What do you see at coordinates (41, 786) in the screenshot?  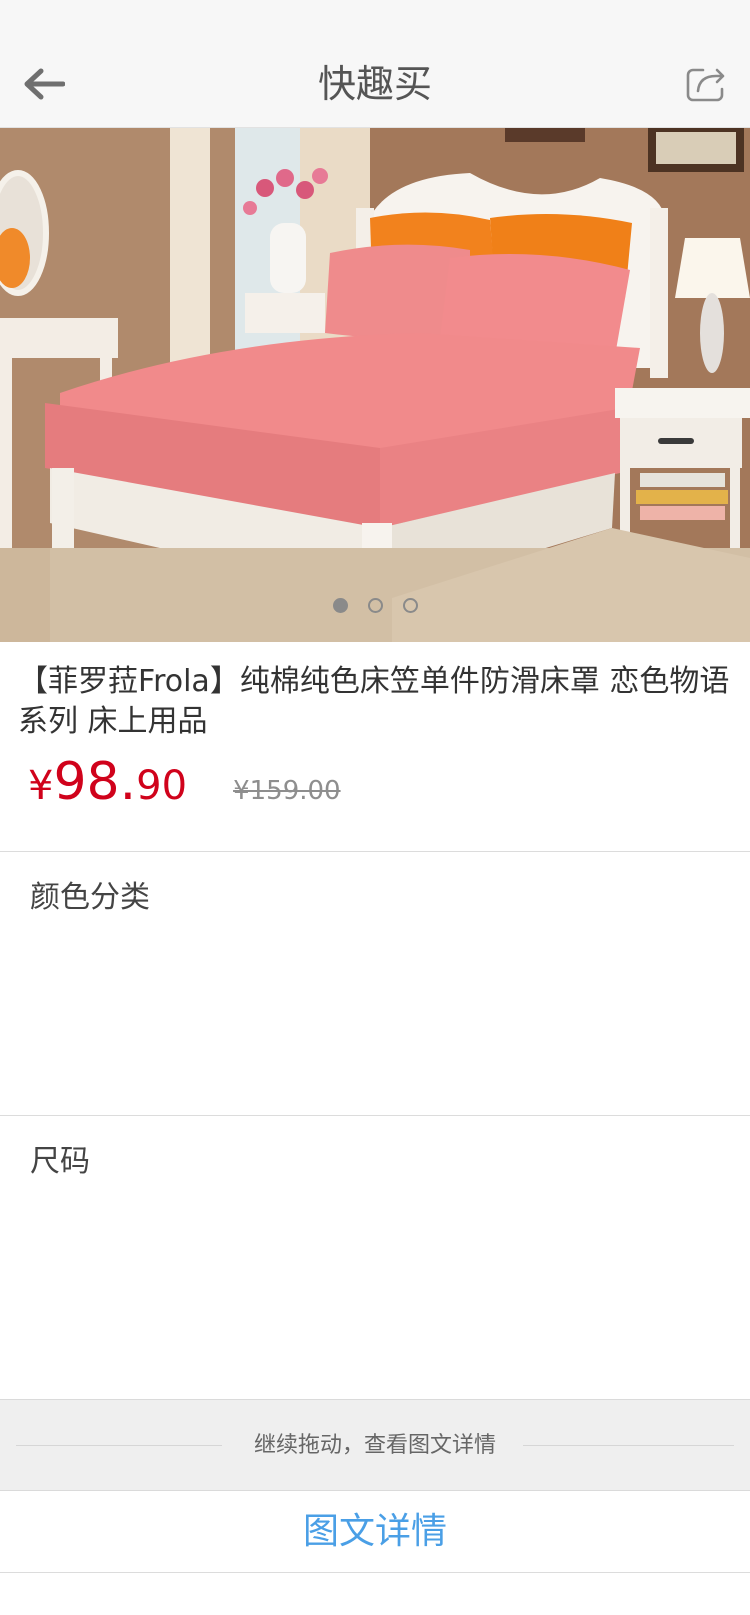 I see `price-currency: ¥` at bounding box center [41, 786].